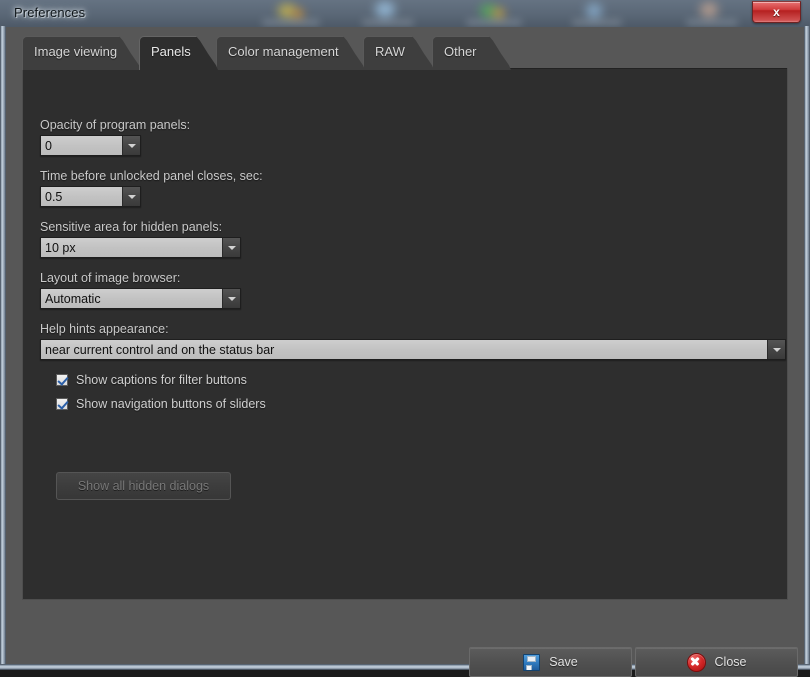  What do you see at coordinates (104, 329) in the screenshot?
I see `label-help-hints-appearance: Help hints appearance:` at bounding box center [104, 329].